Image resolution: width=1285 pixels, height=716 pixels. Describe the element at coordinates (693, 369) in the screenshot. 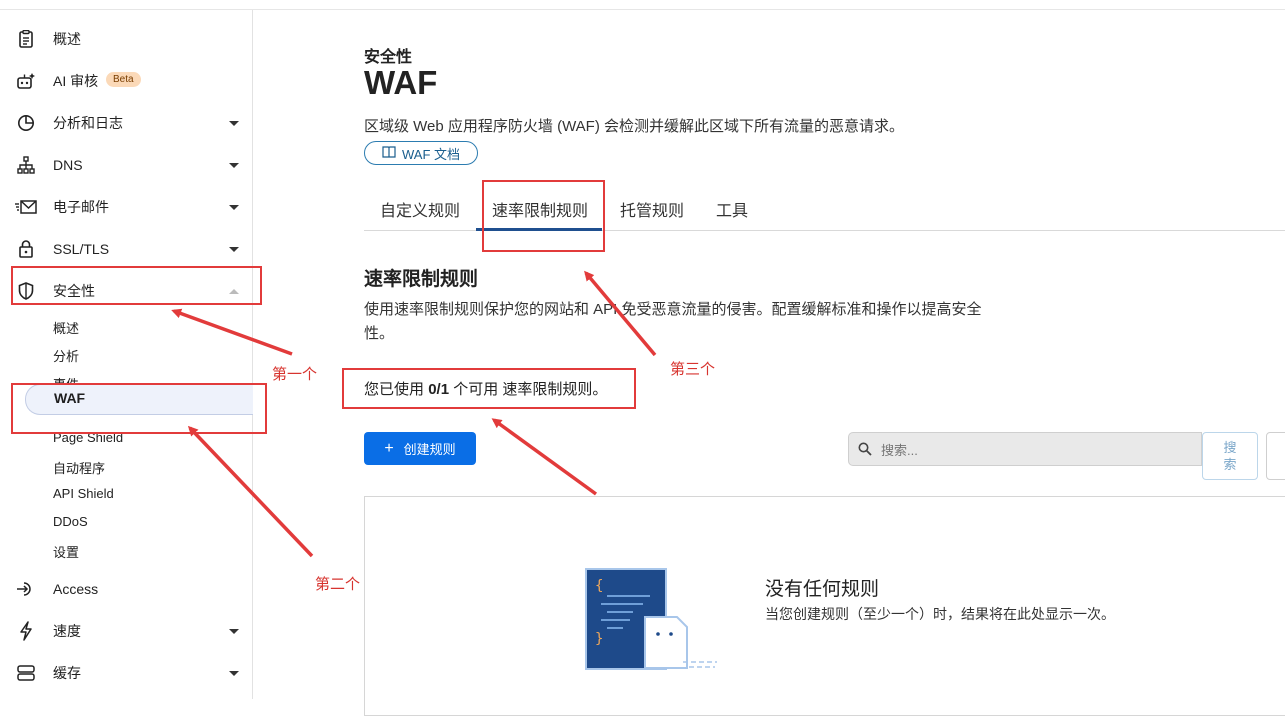

I see `annotation-label-third: 第三个` at that location.